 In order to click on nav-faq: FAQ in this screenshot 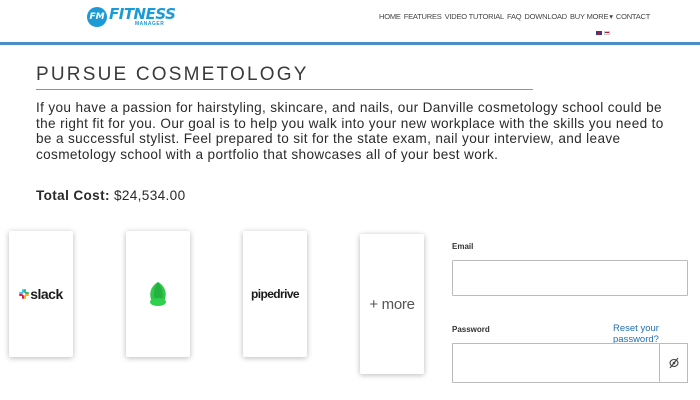, I will do `click(514, 16)`.